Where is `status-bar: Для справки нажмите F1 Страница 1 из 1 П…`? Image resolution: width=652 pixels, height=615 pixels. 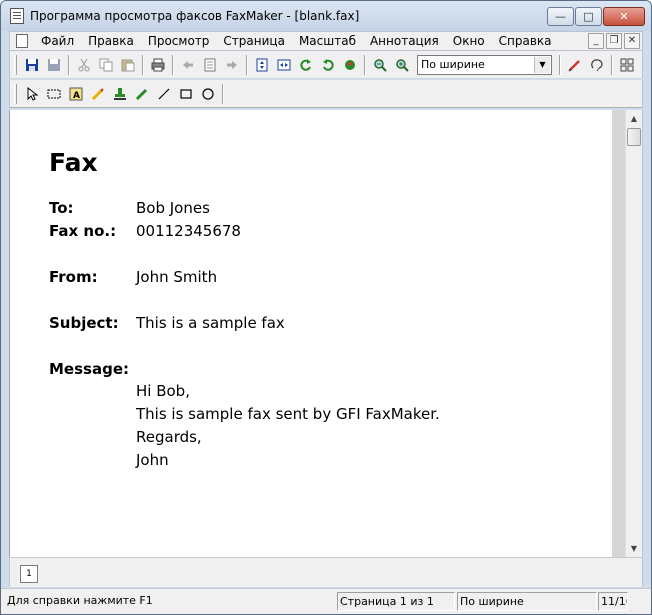 status-bar: Для справки нажмите F1 Страница 1 из 1 П… is located at coordinates (326, 601).